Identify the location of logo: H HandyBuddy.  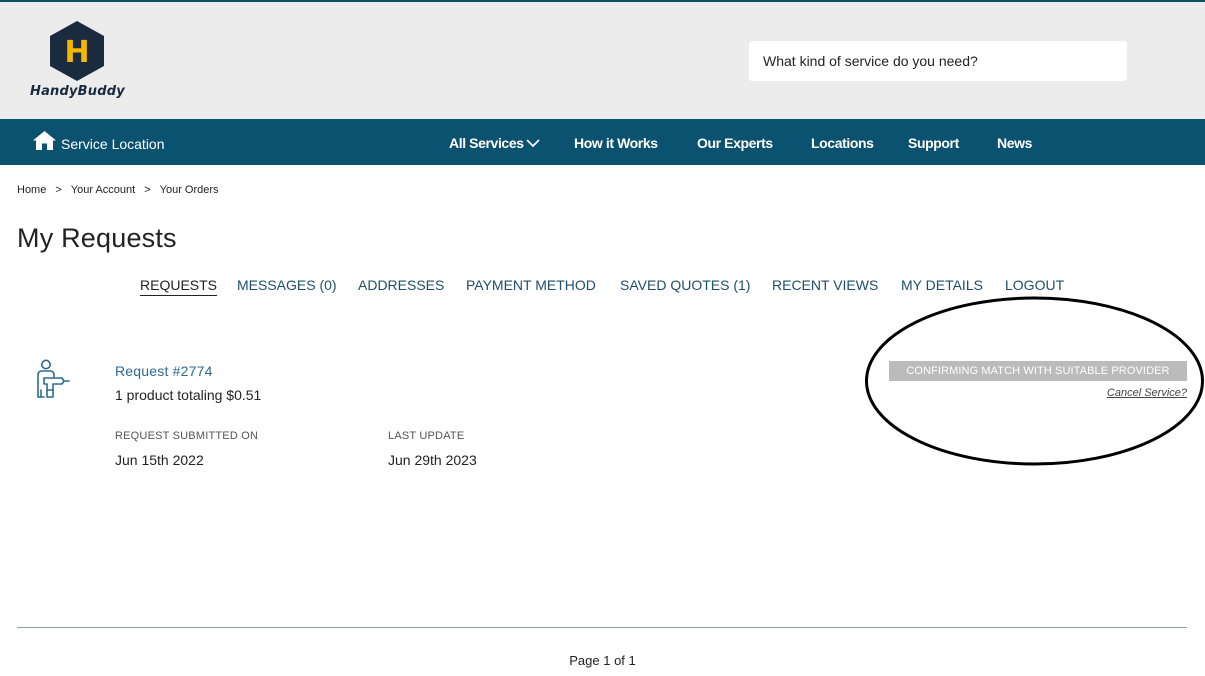
(77, 63).